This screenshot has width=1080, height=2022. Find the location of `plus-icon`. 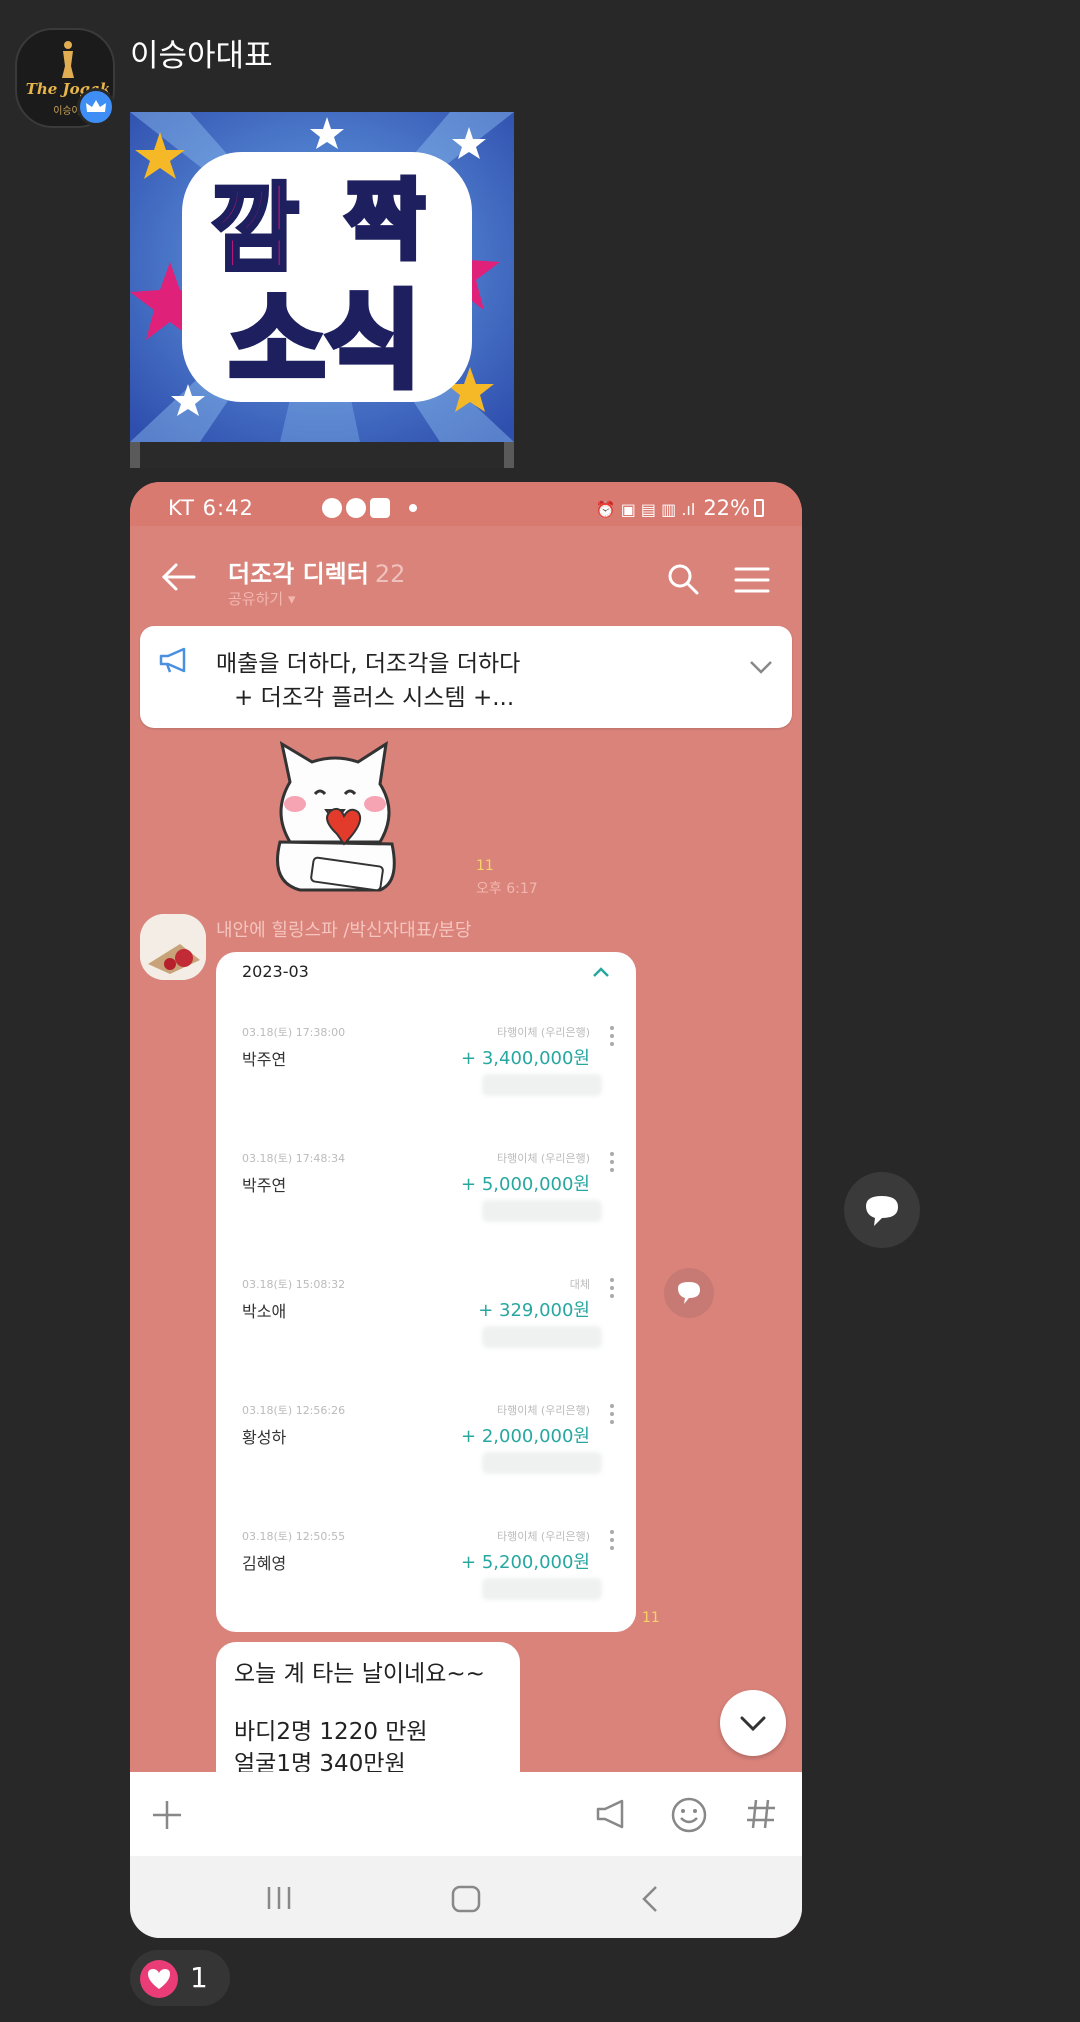

plus-icon is located at coordinates (167, 1815).